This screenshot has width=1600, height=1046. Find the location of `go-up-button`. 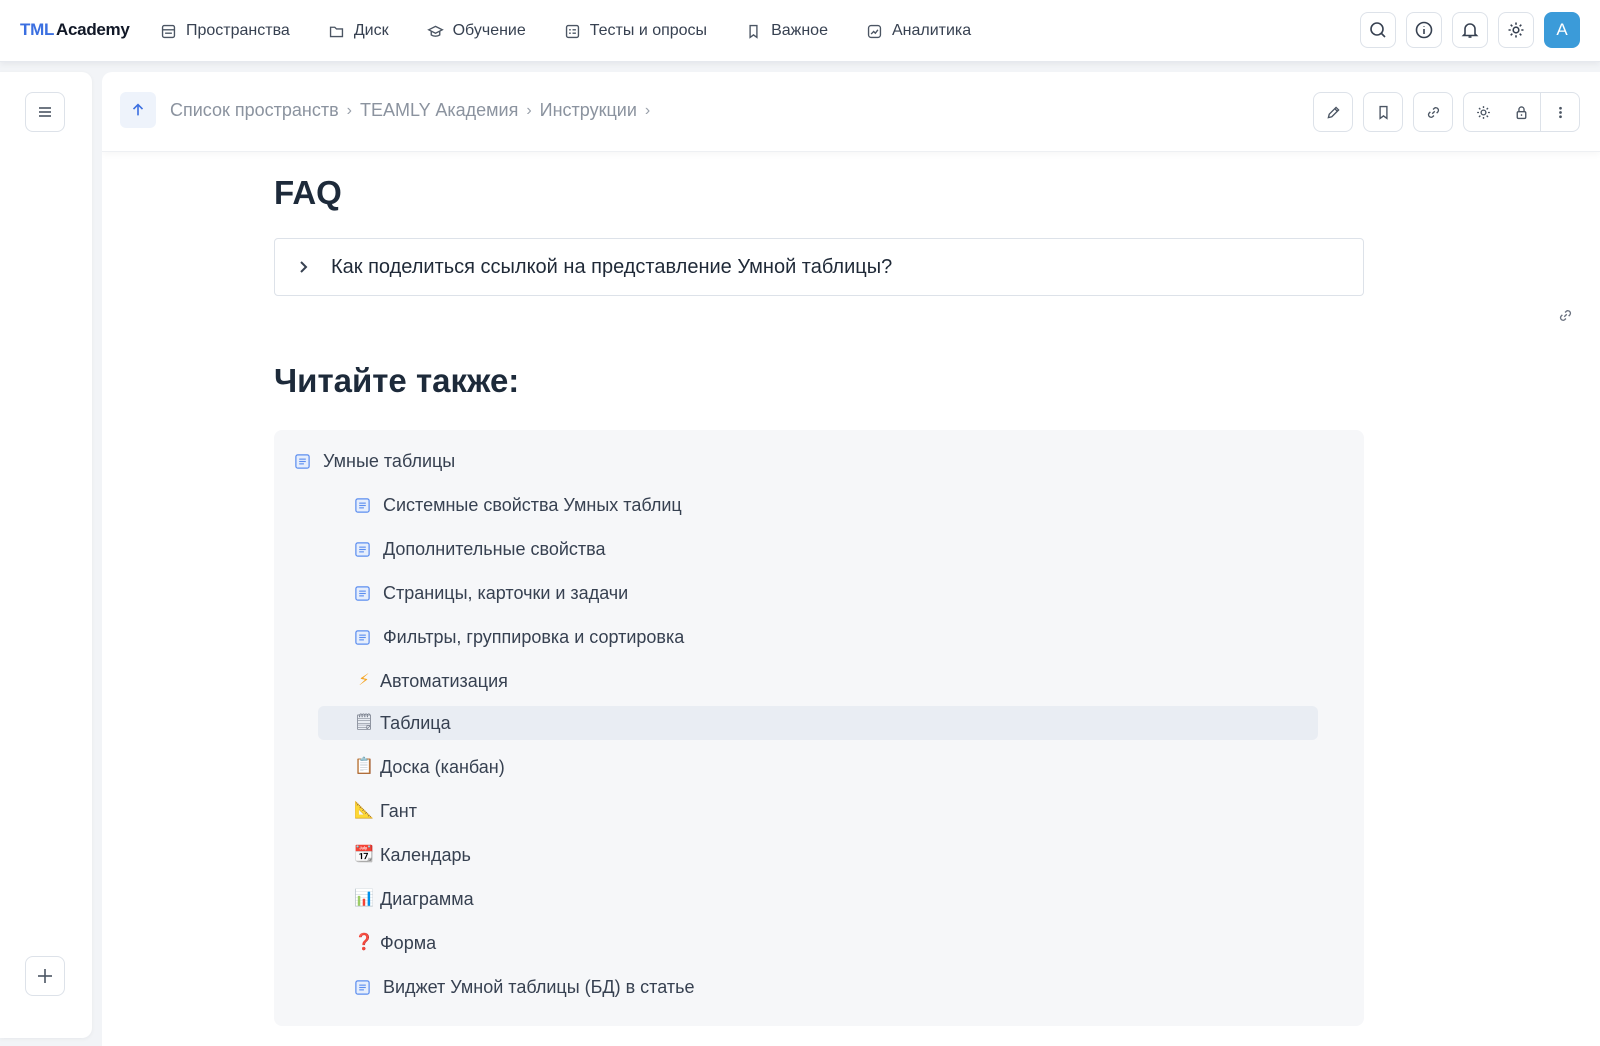

go-up-button is located at coordinates (138, 110).